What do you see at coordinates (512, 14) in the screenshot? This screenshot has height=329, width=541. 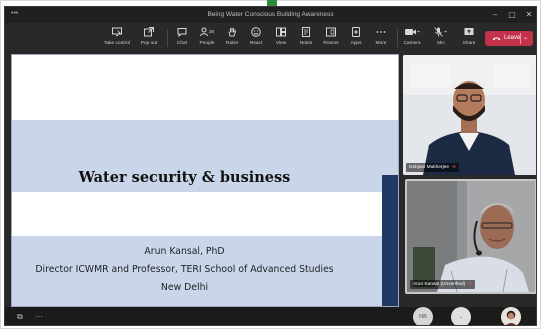 I see `maximize-button: ▢` at bounding box center [512, 14].